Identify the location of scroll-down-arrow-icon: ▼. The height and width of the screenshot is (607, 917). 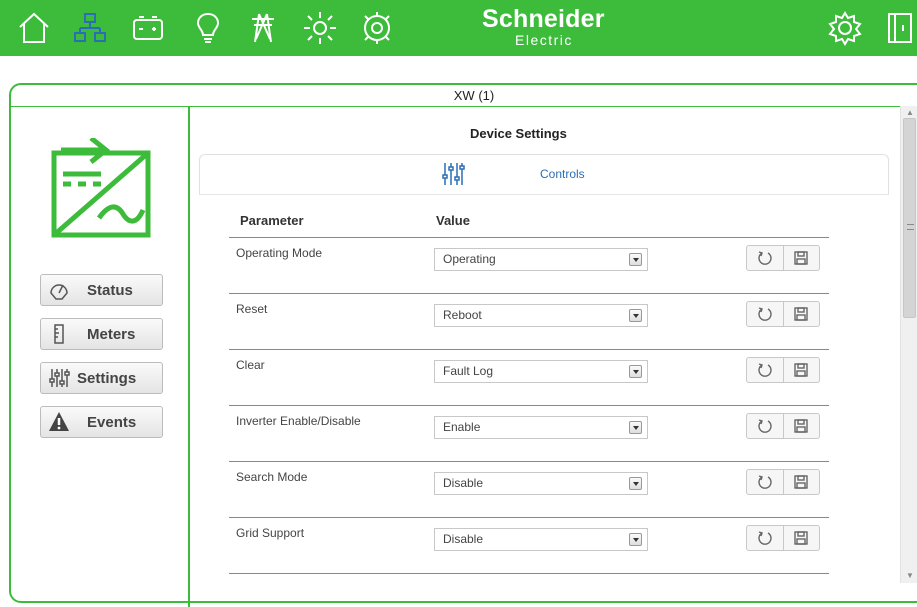
(910, 575).